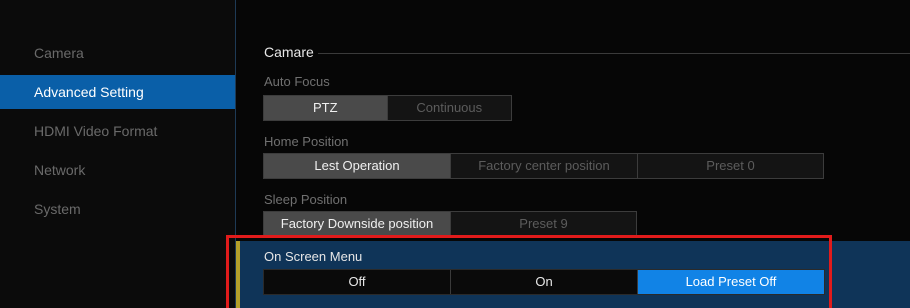  Describe the element at coordinates (357, 224) in the screenshot. I see `sleep-position-option-factory-downside: Factory Downside position` at that location.